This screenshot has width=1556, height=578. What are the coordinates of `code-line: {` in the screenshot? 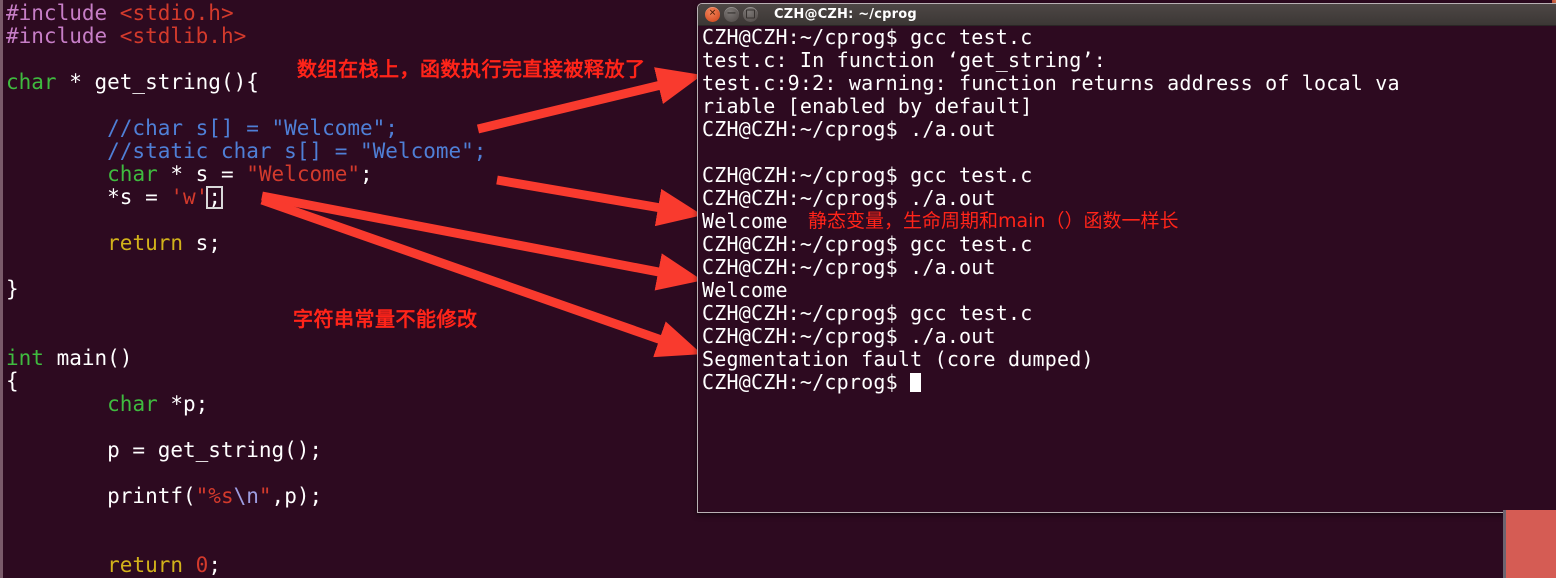 It's located at (12, 381).